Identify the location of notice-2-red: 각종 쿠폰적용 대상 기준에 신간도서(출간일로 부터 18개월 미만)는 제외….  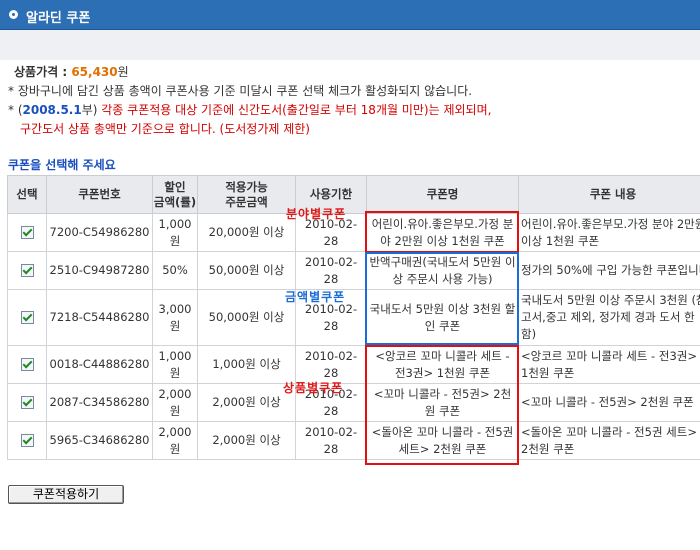
(296, 110).